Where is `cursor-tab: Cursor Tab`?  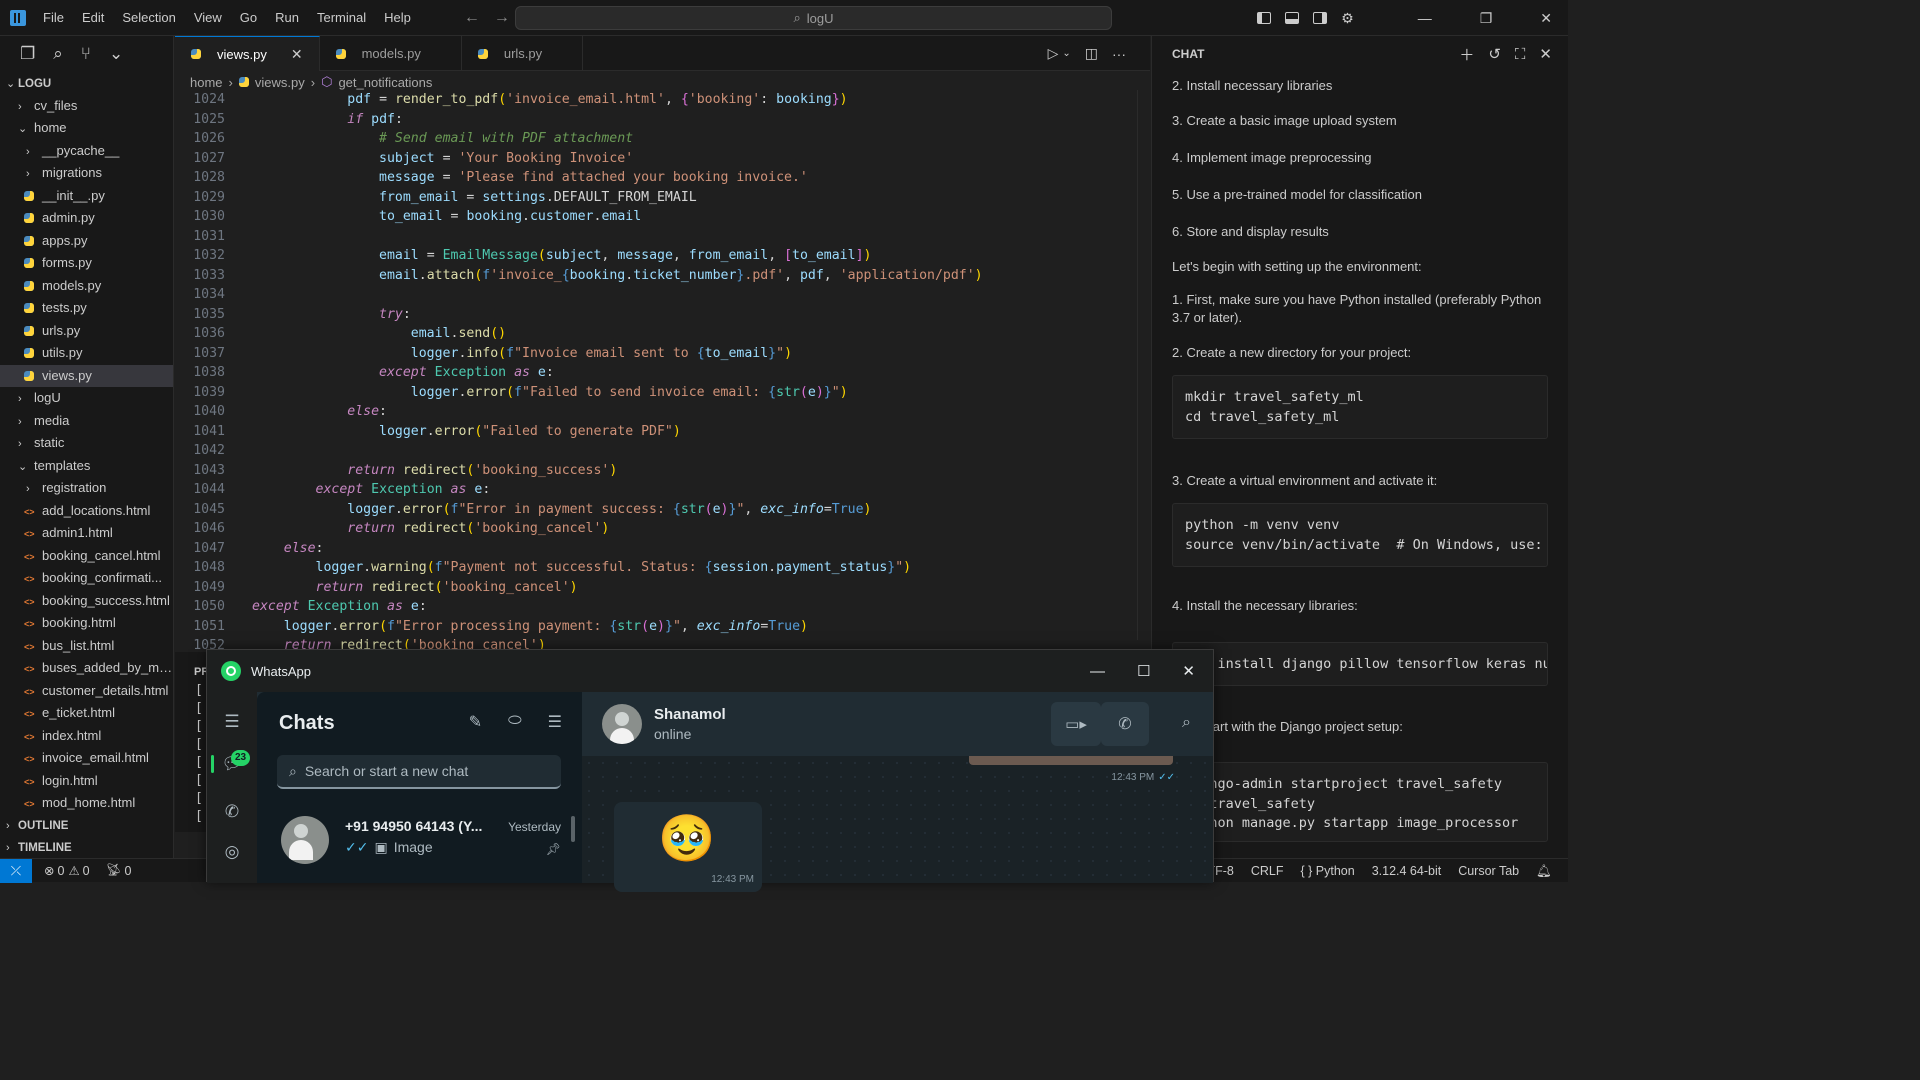 cursor-tab: Cursor Tab is located at coordinates (1488, 871).